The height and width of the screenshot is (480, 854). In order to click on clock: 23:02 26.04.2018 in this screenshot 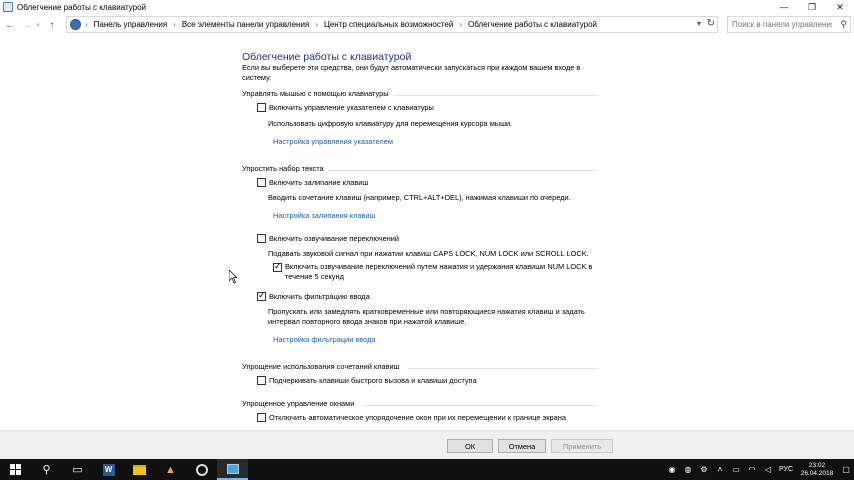, I will do `click(817, 470)`.